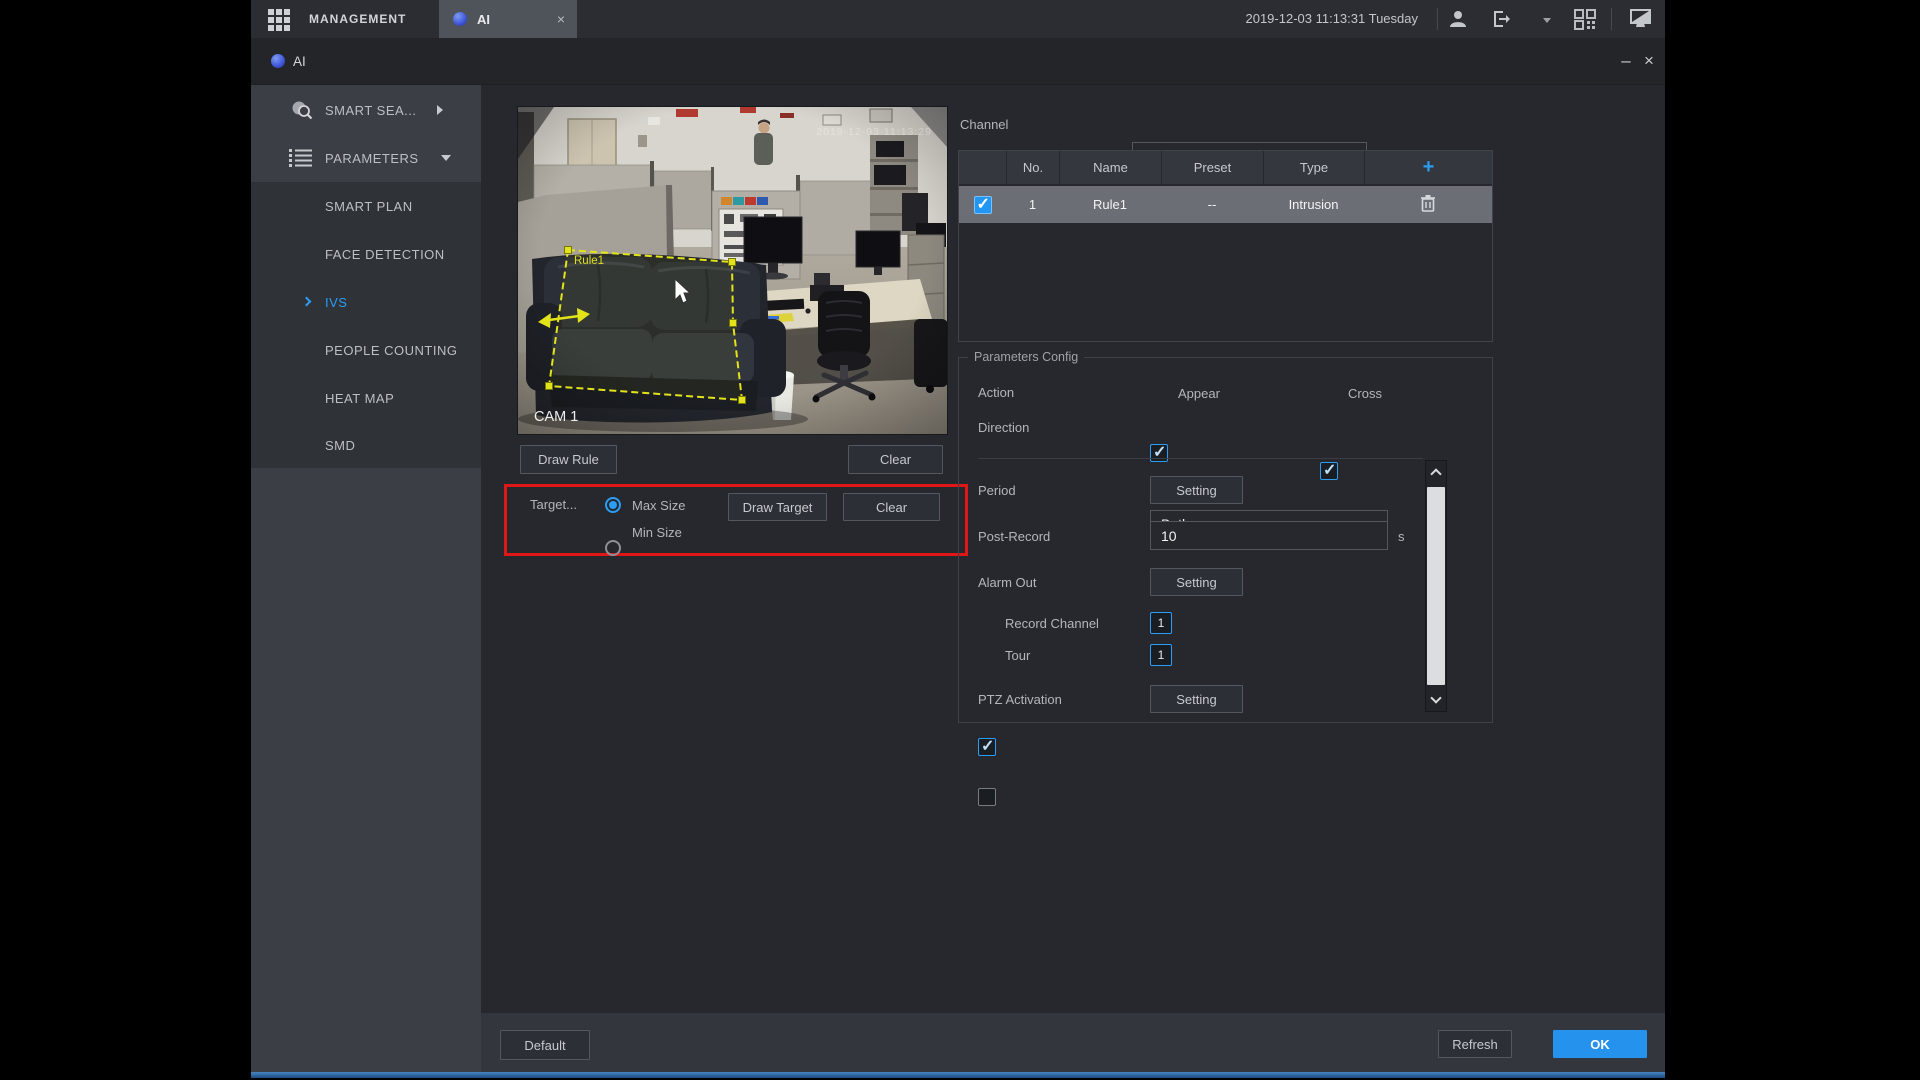 The width and height of the screenshot is (1920, 1080). I want to click on row-no: 1, so click(1032, 204).